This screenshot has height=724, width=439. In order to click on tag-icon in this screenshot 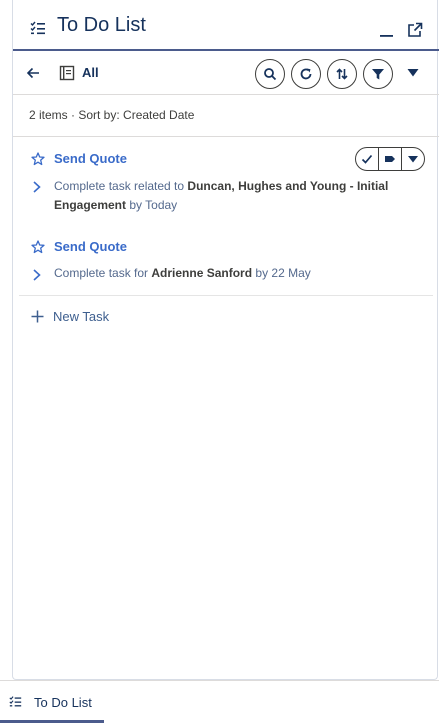, I will do `click(390, 159)`.